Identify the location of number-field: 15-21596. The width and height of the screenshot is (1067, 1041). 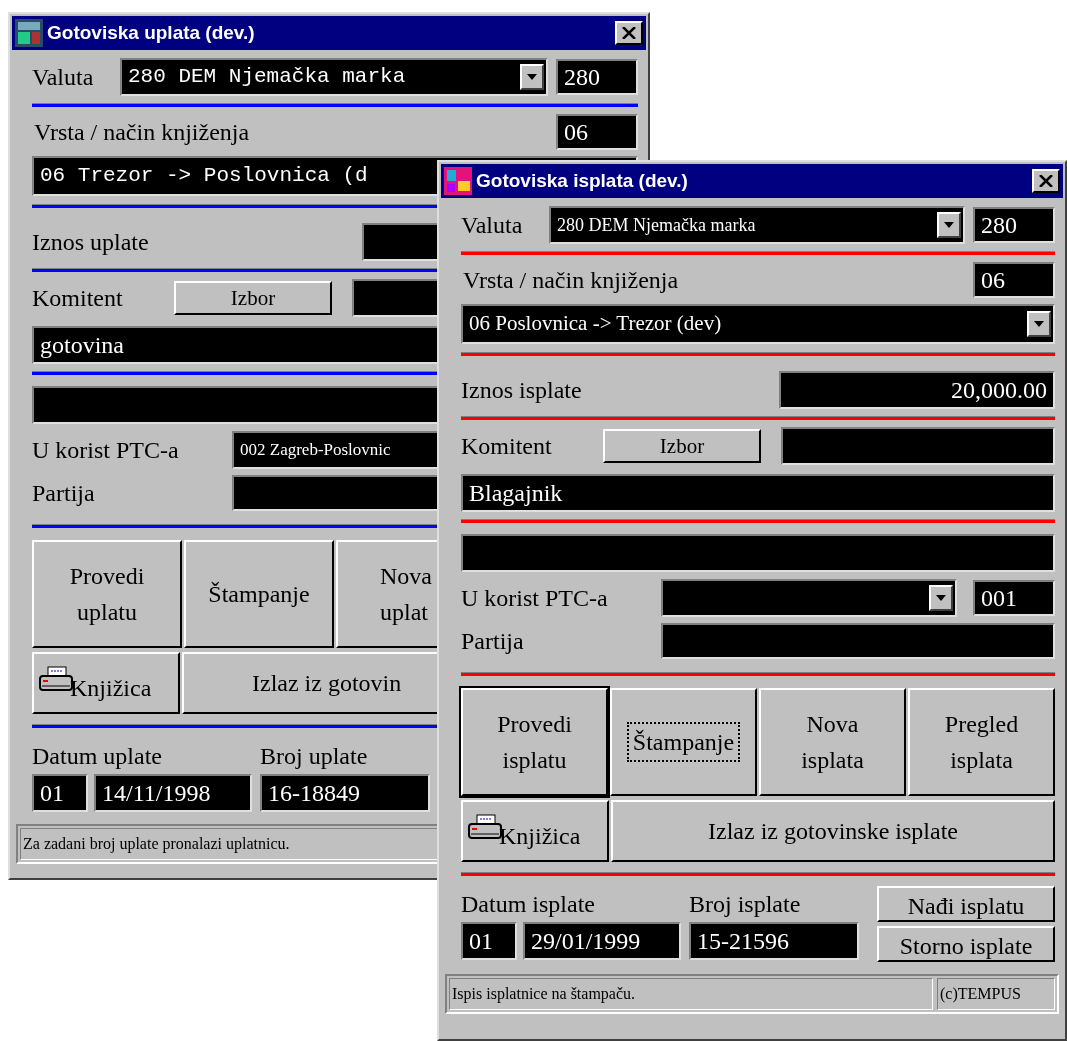
(774, 941).